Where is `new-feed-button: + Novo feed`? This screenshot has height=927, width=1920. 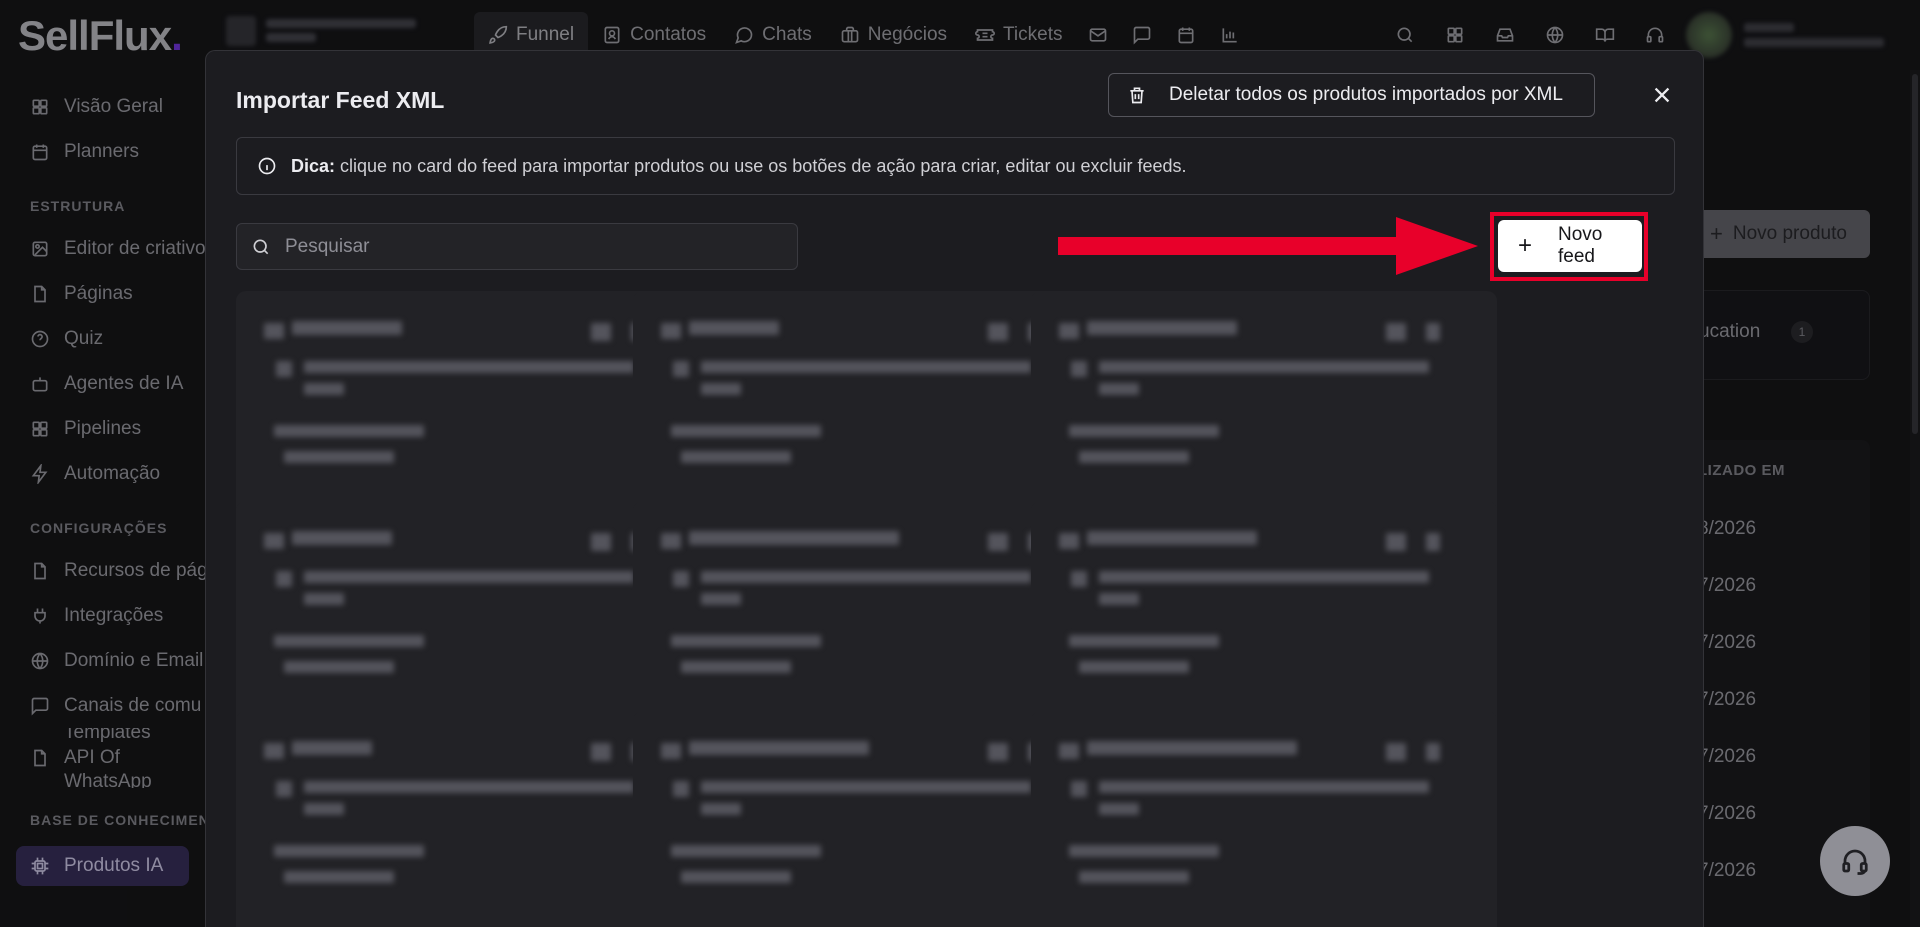
new-feed-button: + Novo feed is located at coordinates (1570, 246).